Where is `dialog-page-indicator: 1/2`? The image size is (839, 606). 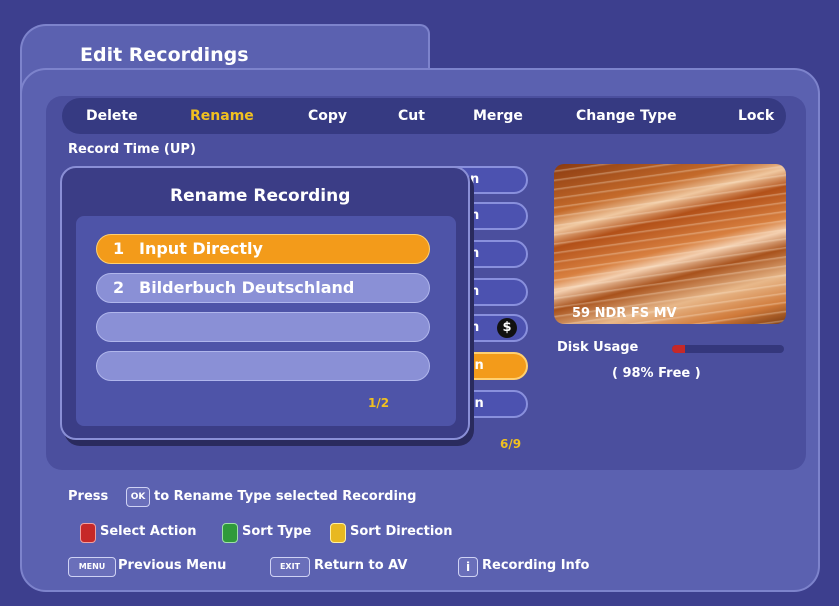 dialog-page-indicator: 1/2 is located at coordinates (379, 403).